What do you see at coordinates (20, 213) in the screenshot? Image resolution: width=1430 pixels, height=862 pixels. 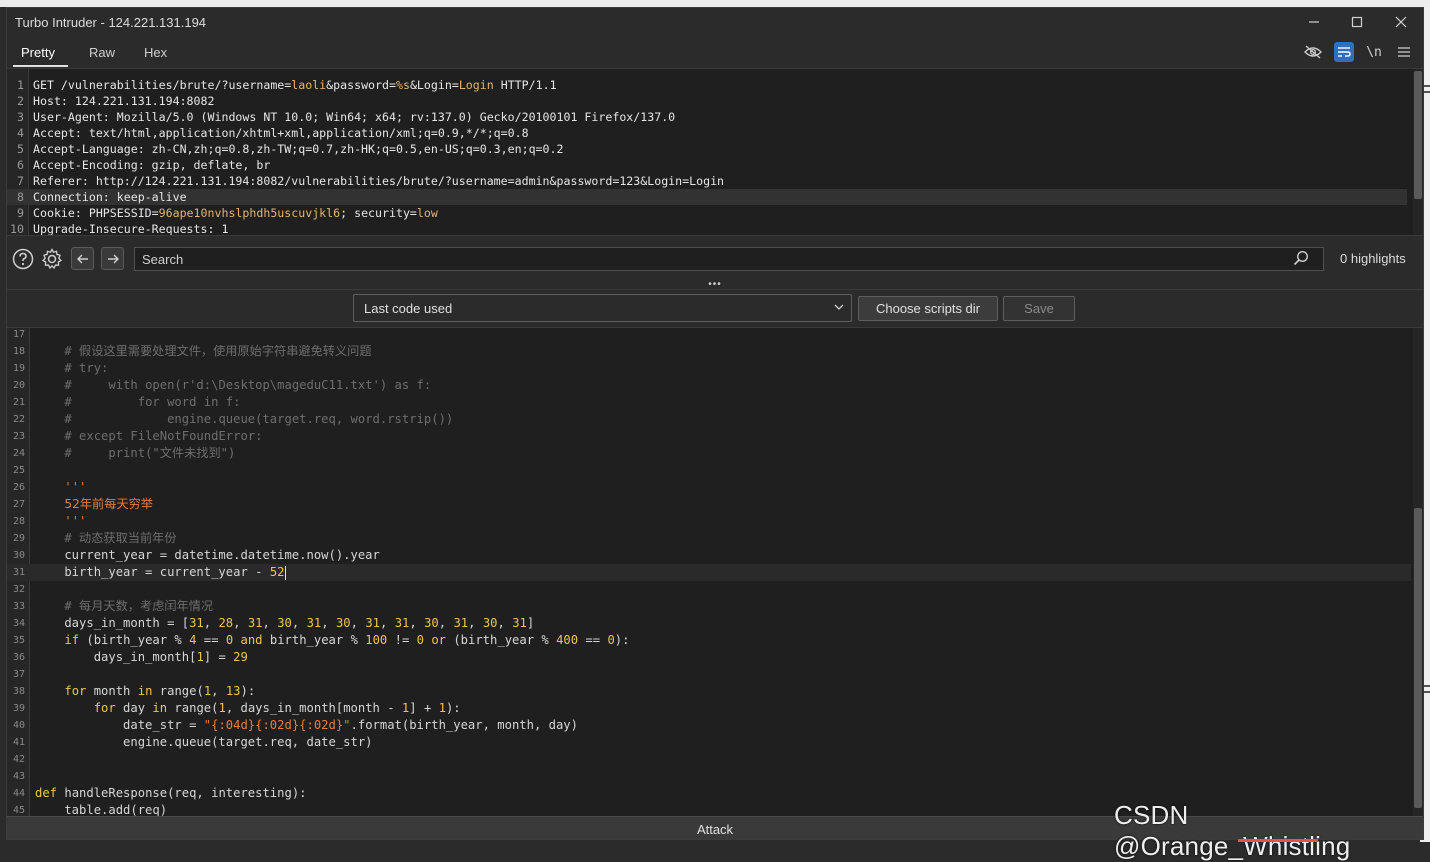 I see `line-number: 9` at bounding box center [20, 213].